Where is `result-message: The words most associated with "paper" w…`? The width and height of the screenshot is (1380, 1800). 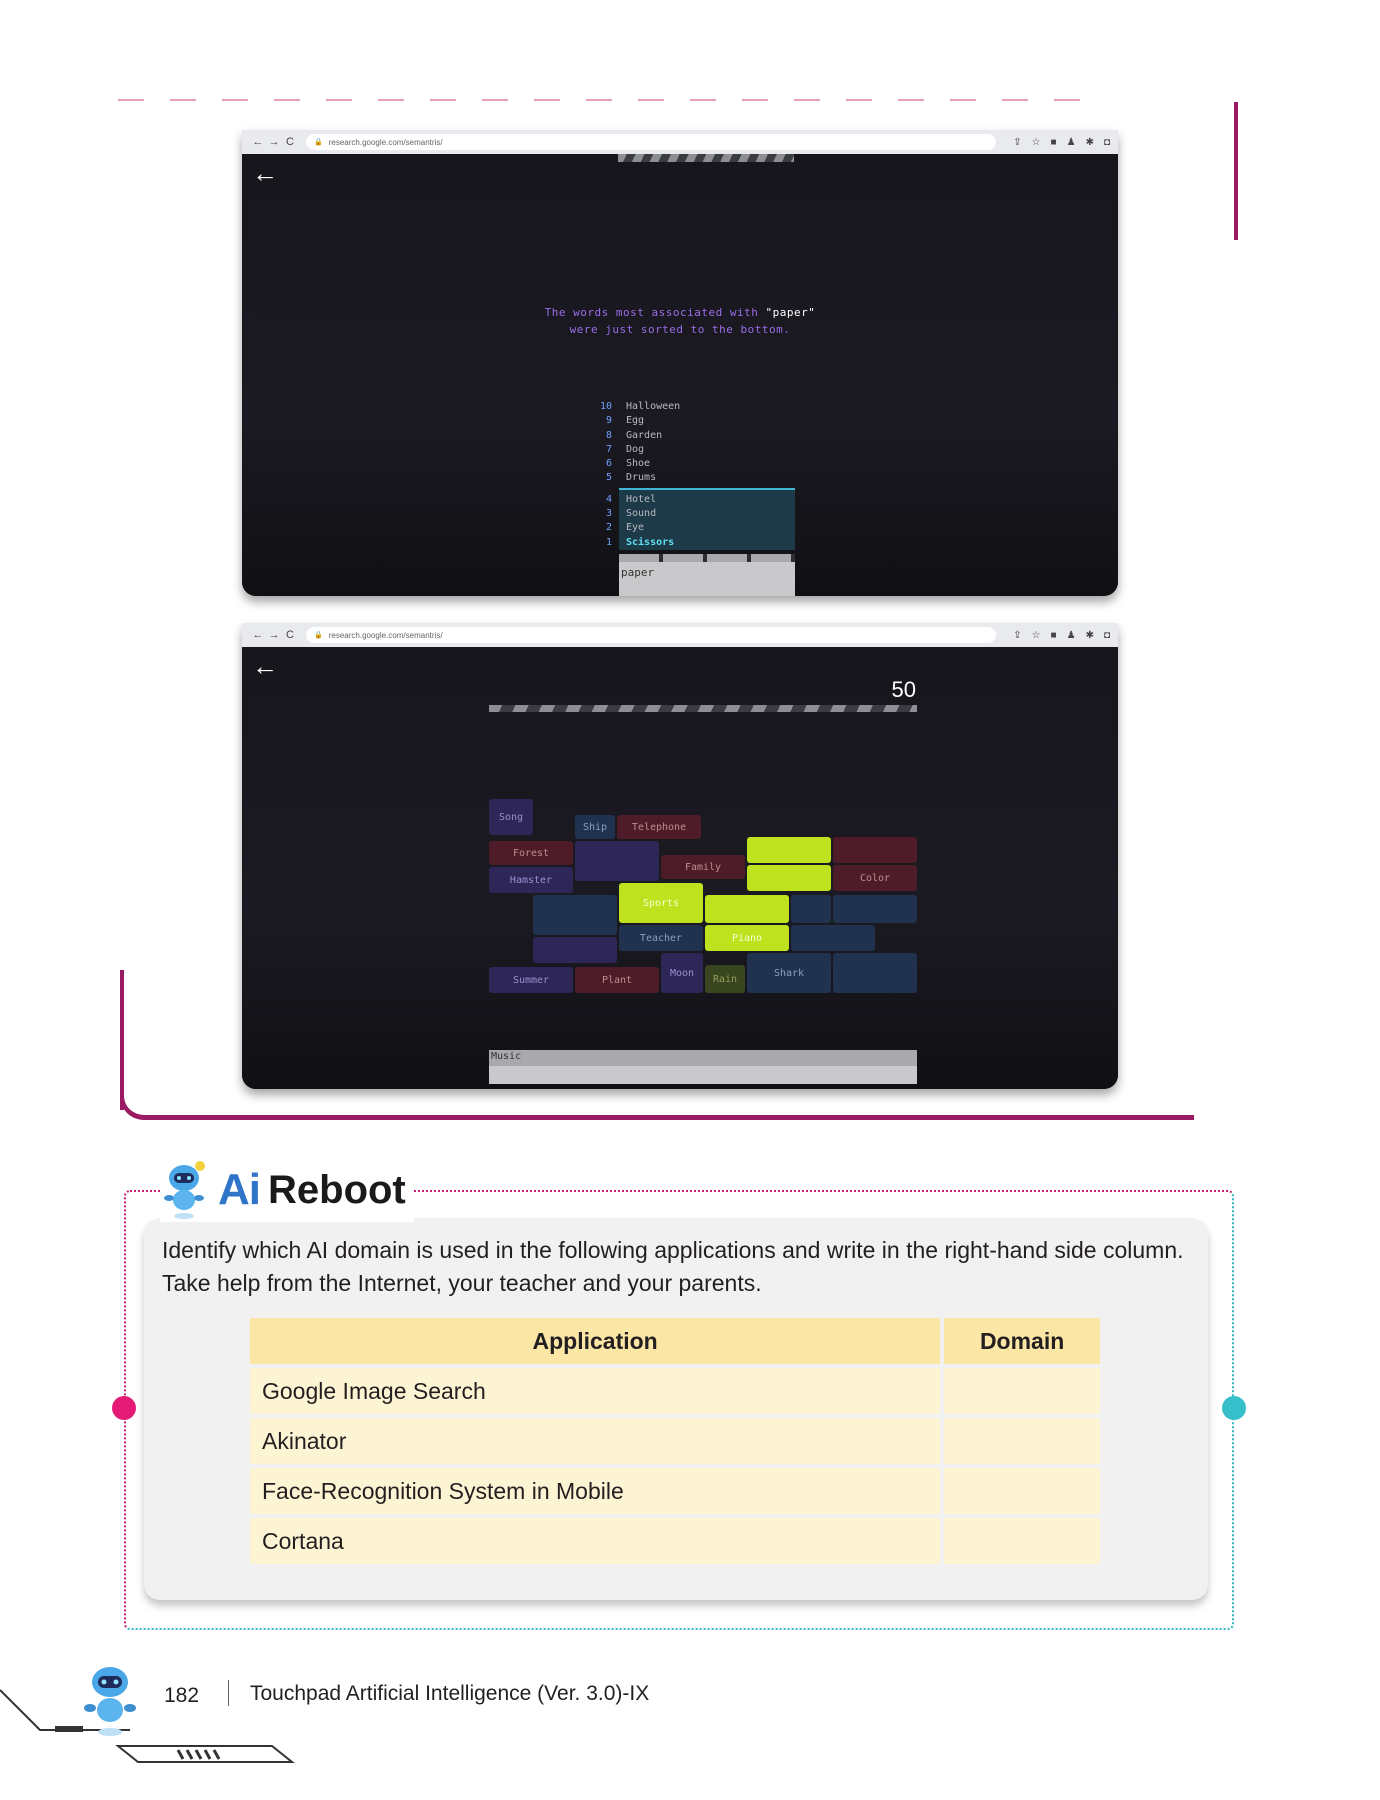 result-message: The words most associated with "paper" w… is located at coordinates (680, 321).